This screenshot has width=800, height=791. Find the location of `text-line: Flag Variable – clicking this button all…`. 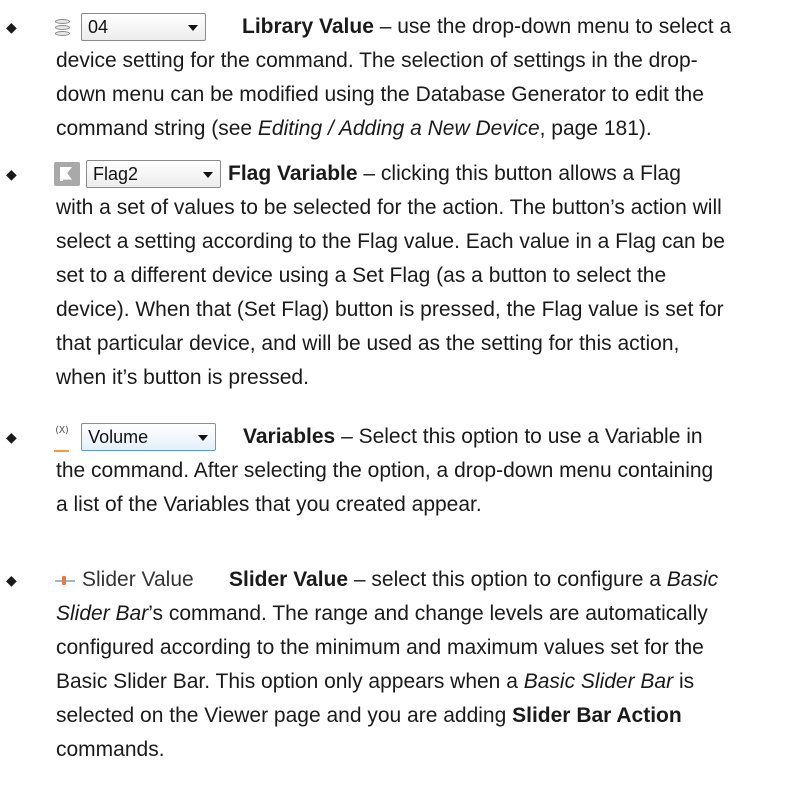

text-line: Flag Variable – clicking this button all… is located at coordinates (454, 173).